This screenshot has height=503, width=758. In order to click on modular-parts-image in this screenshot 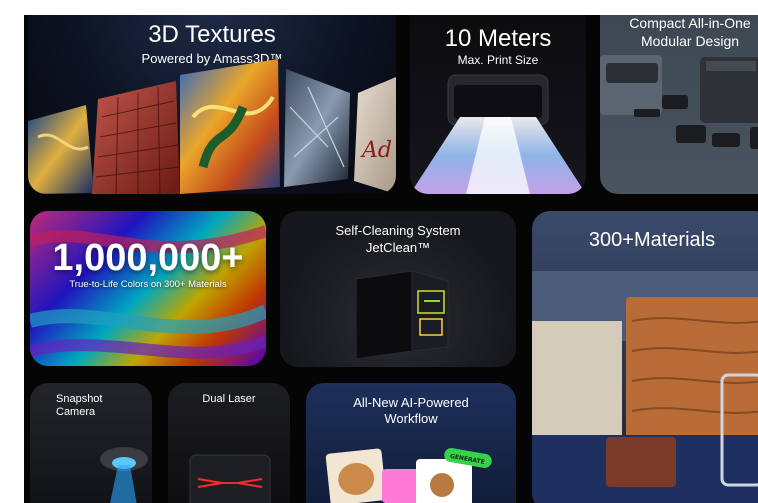, I will do `click(679, 102)`.